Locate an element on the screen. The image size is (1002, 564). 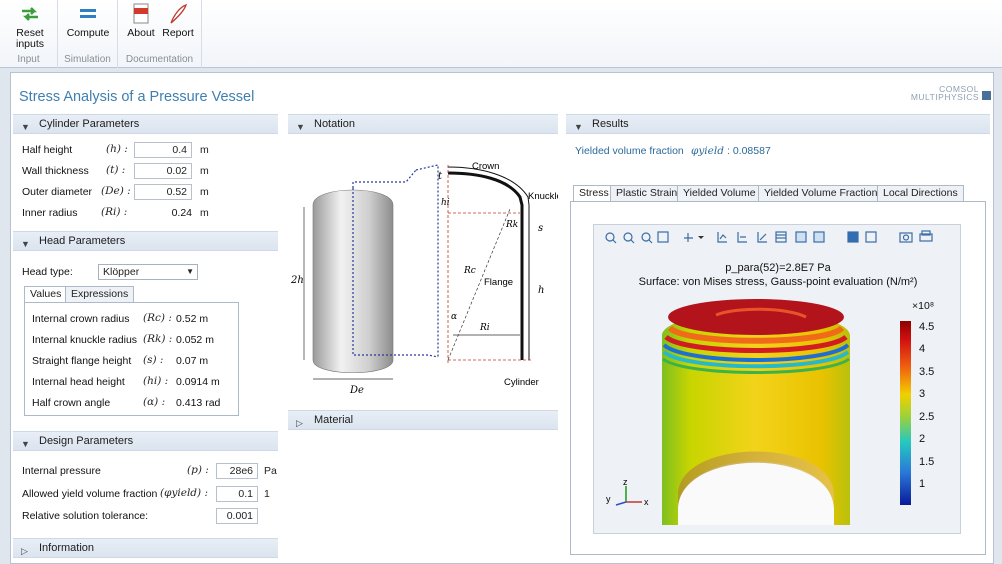
head-type-select: Klöpper ▼ is located at coordinates (148, 272).